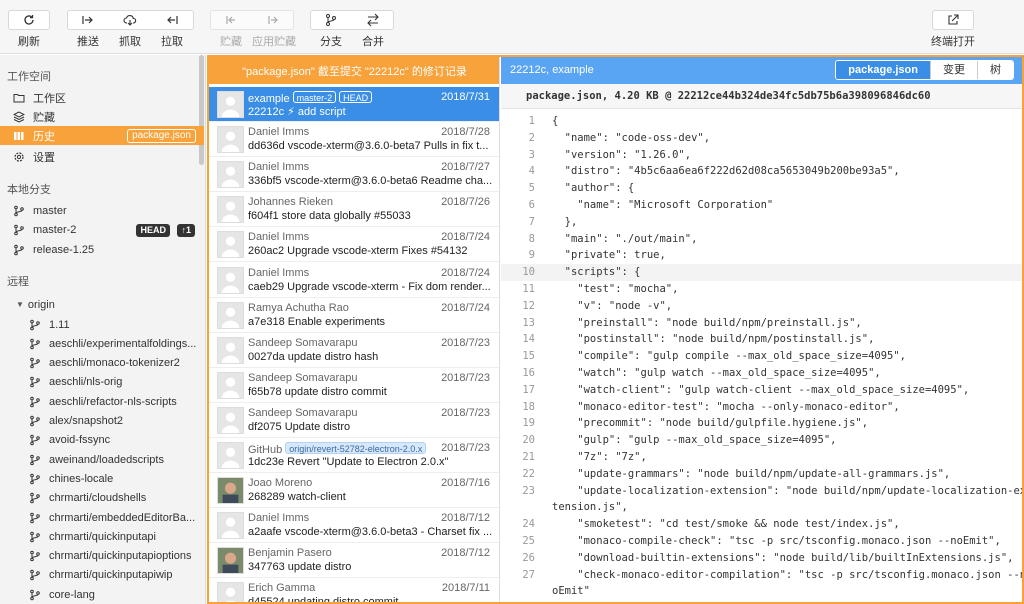 The image size is (1024, 604). What do you see at coordinates (571, 591) in the screenshot?
I see `line-text: oEmit"` at bounding box center [571, 591].